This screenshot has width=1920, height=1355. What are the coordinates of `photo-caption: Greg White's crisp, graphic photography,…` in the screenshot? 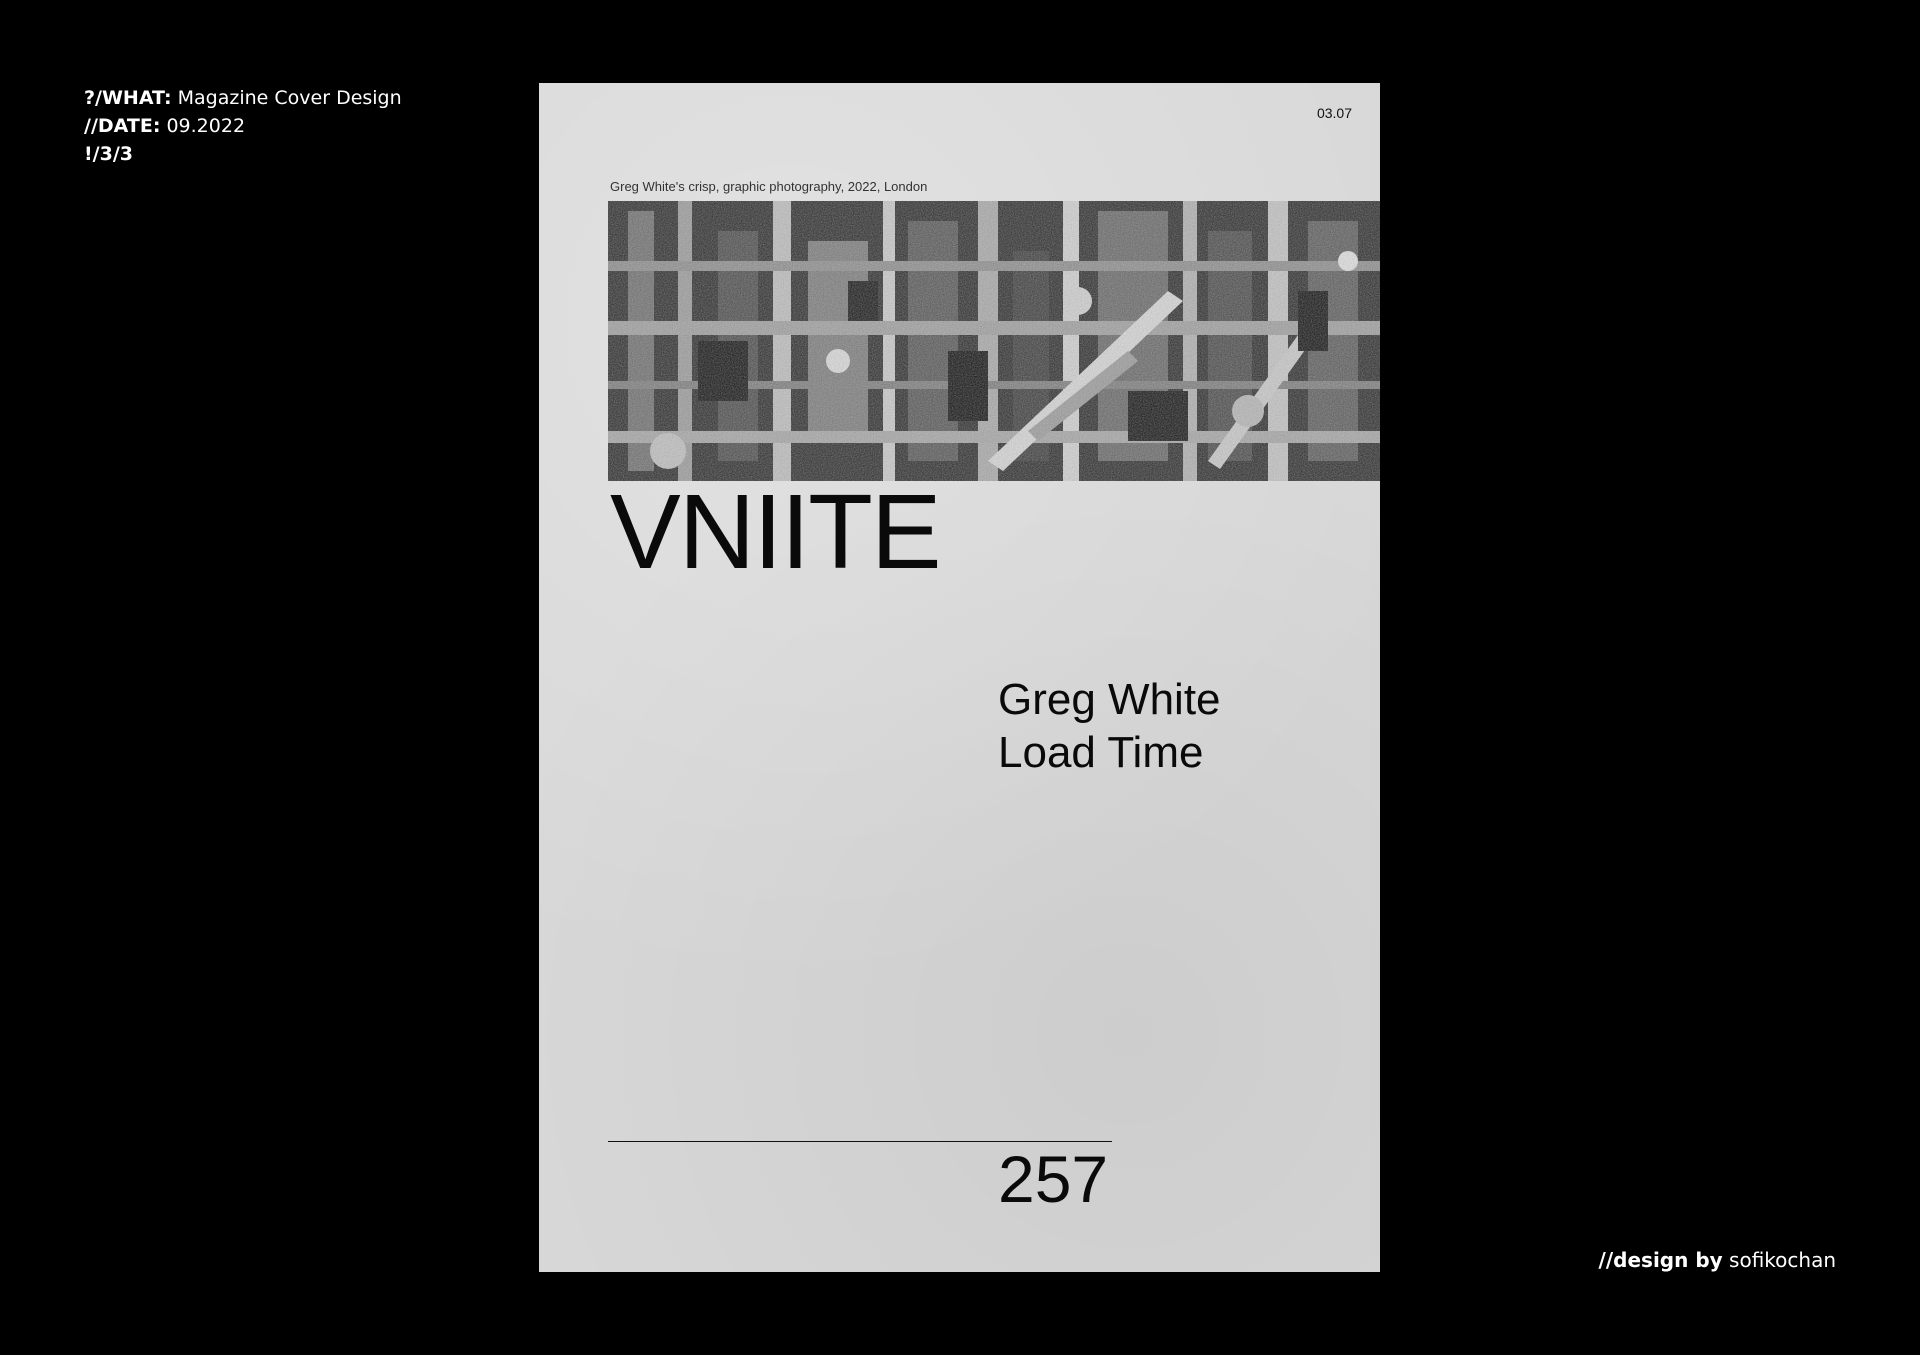 It's located at (769, 186).